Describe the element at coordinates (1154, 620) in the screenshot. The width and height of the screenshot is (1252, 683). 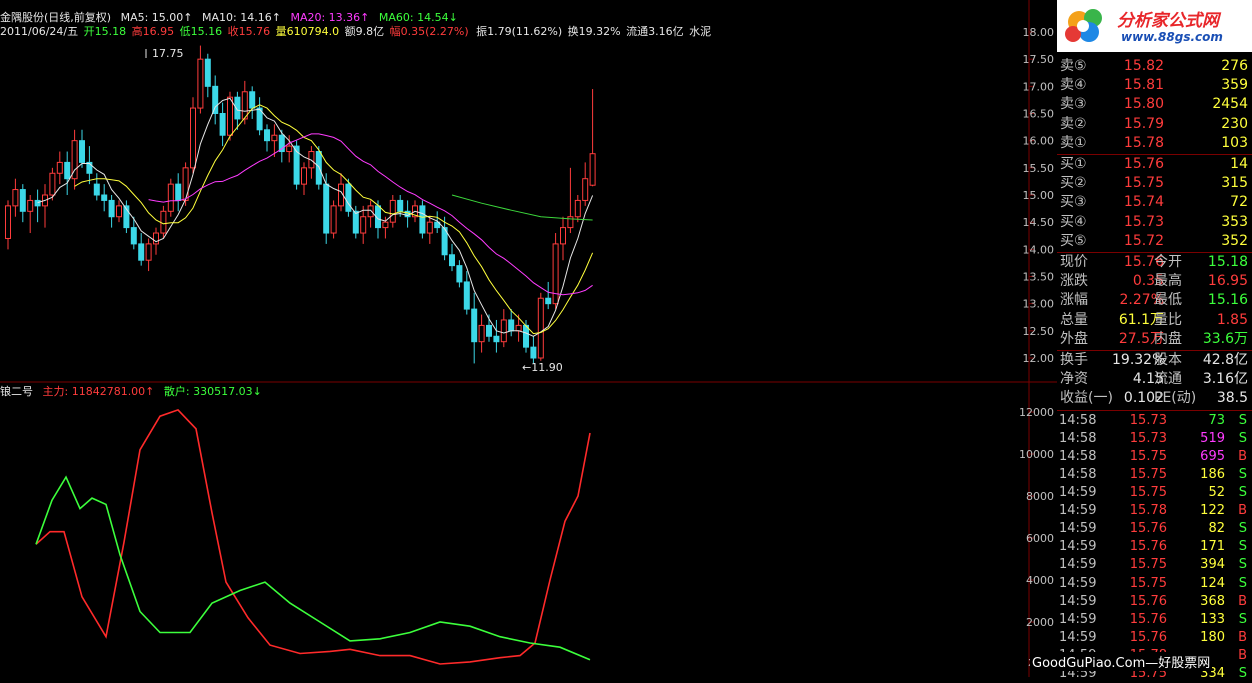
I see `tick-row: 14:59 15.76 133 S` at that location.